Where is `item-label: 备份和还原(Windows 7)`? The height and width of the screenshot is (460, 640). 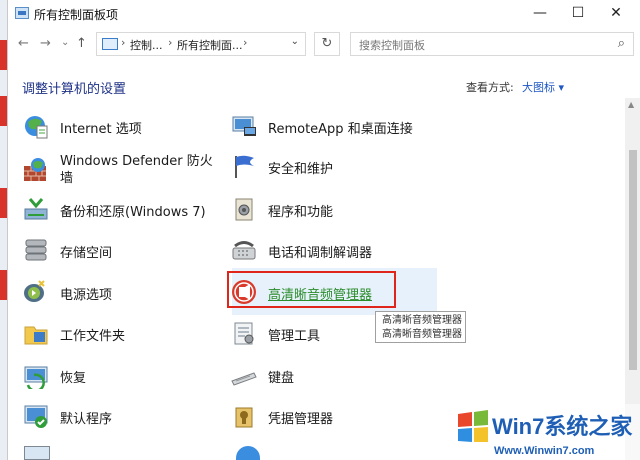
item-label: 备份和还原(Windows 7) is located at coordinates (133, 212).